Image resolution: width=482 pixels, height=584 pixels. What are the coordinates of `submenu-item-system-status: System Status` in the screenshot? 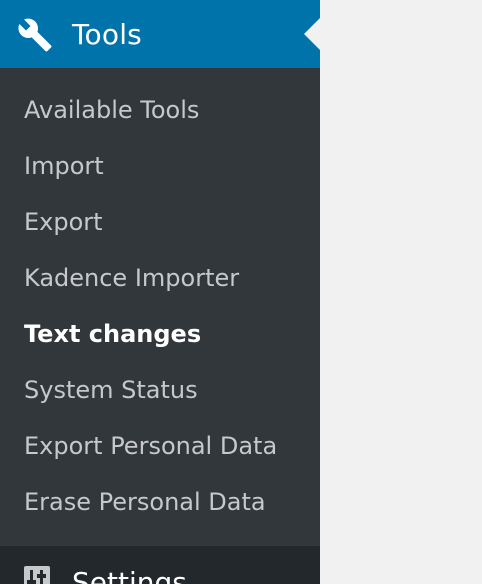 It's located at (111, 390).